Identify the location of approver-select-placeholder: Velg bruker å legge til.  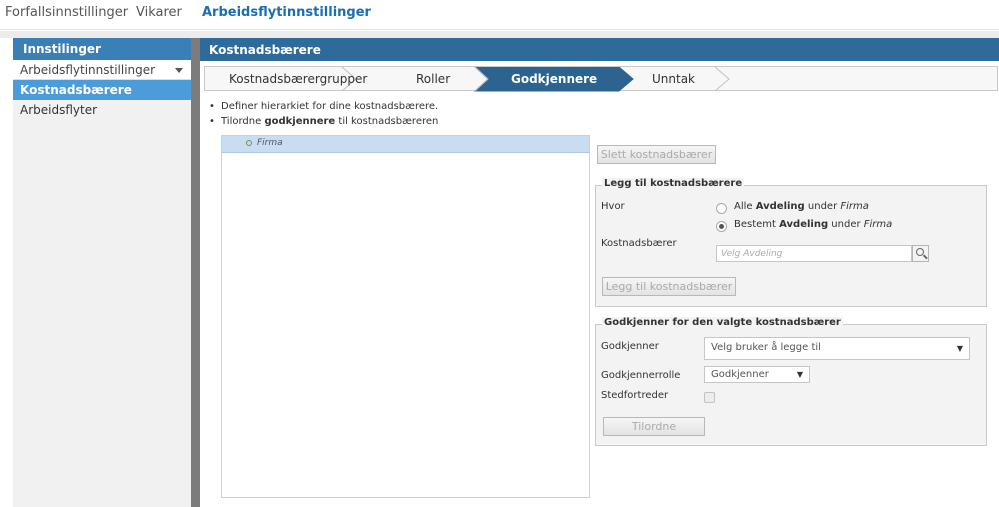
(766, 347).